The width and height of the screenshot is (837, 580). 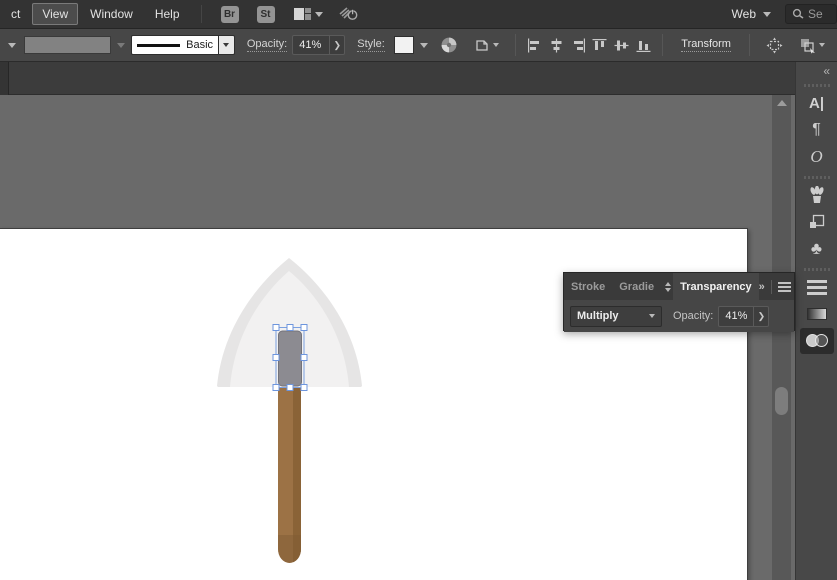 What do you see at coordinates (736, 316) in the screenshot?
I see `panel-opacity-value: 41%` at bounding box center [736, 316].